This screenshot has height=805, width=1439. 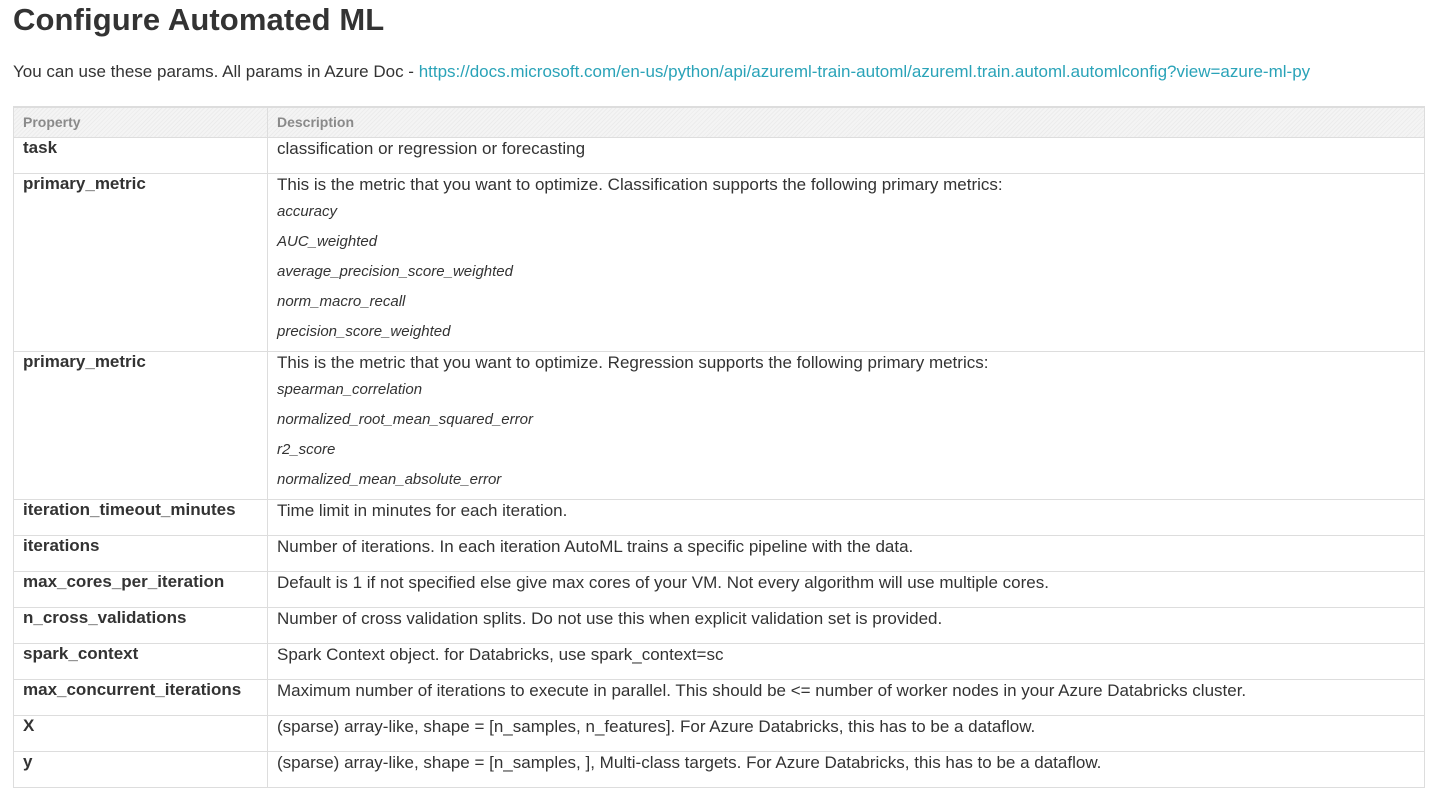 What do you see at coordinates (846, 122) in the screenshot?
I see `header-description: Description` at bounding box center [846, 122].